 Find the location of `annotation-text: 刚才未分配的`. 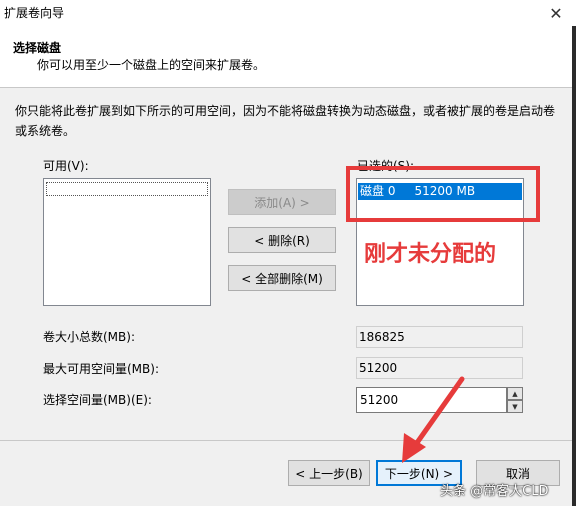

annotation-text: 刚才未分配的 is located at coordinates (430, 254).